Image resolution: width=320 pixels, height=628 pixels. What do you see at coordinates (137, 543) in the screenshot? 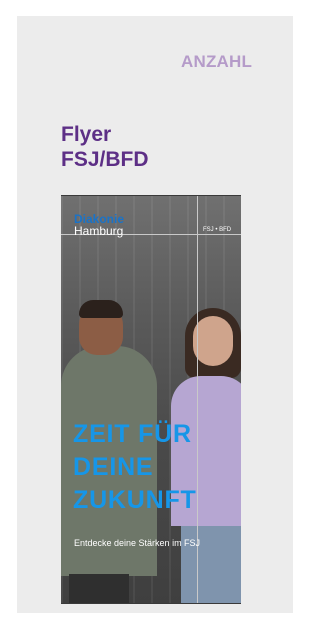
I see `flyer-subtitle: Entdecke deine Stärken im FSJ` at bounding box center [137, 543].